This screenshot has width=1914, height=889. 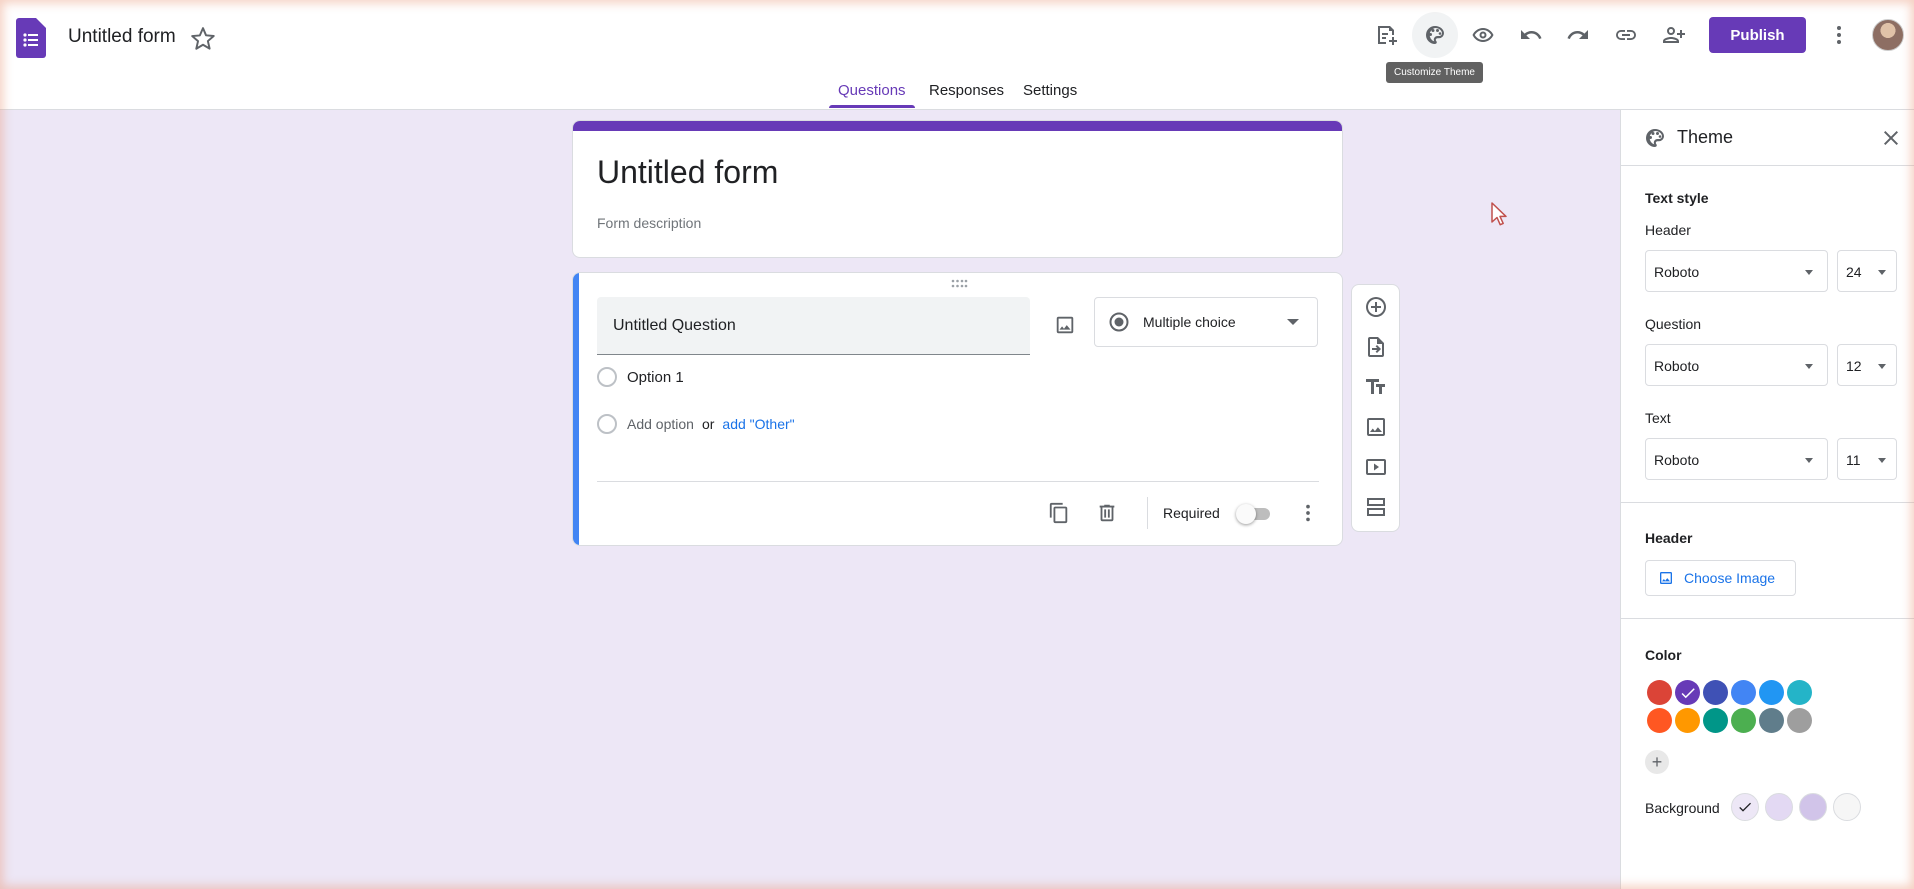 I want to click on question-title: Untitled Question, so click(x=674, y=325).